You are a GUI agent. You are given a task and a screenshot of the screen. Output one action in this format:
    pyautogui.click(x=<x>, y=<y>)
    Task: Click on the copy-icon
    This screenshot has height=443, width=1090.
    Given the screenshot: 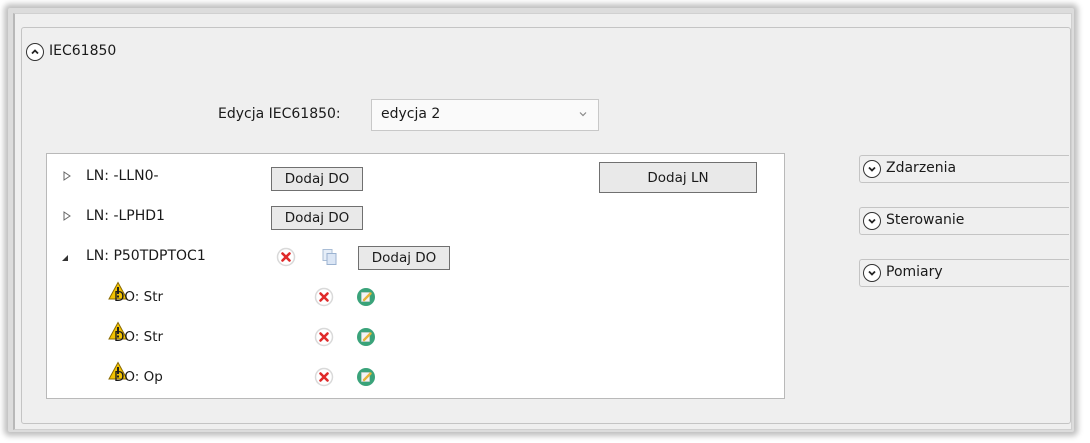 What is the action you would take?
    pyautogui.click(x=330, y=257)
    